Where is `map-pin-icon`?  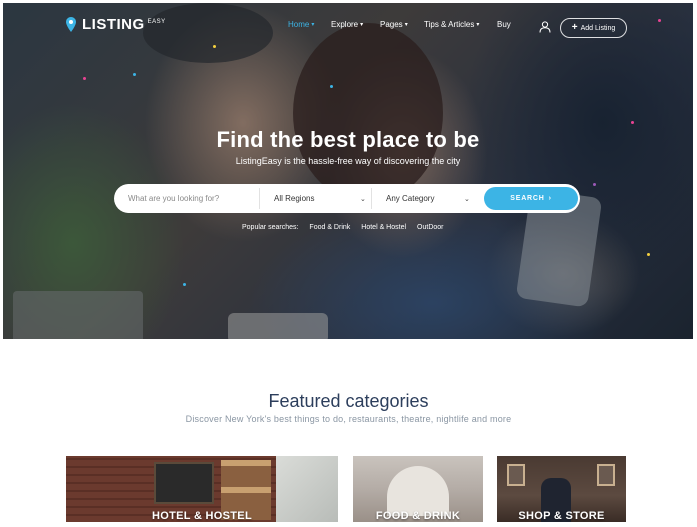
map-pin-icon is located at coordinates (71, 24).